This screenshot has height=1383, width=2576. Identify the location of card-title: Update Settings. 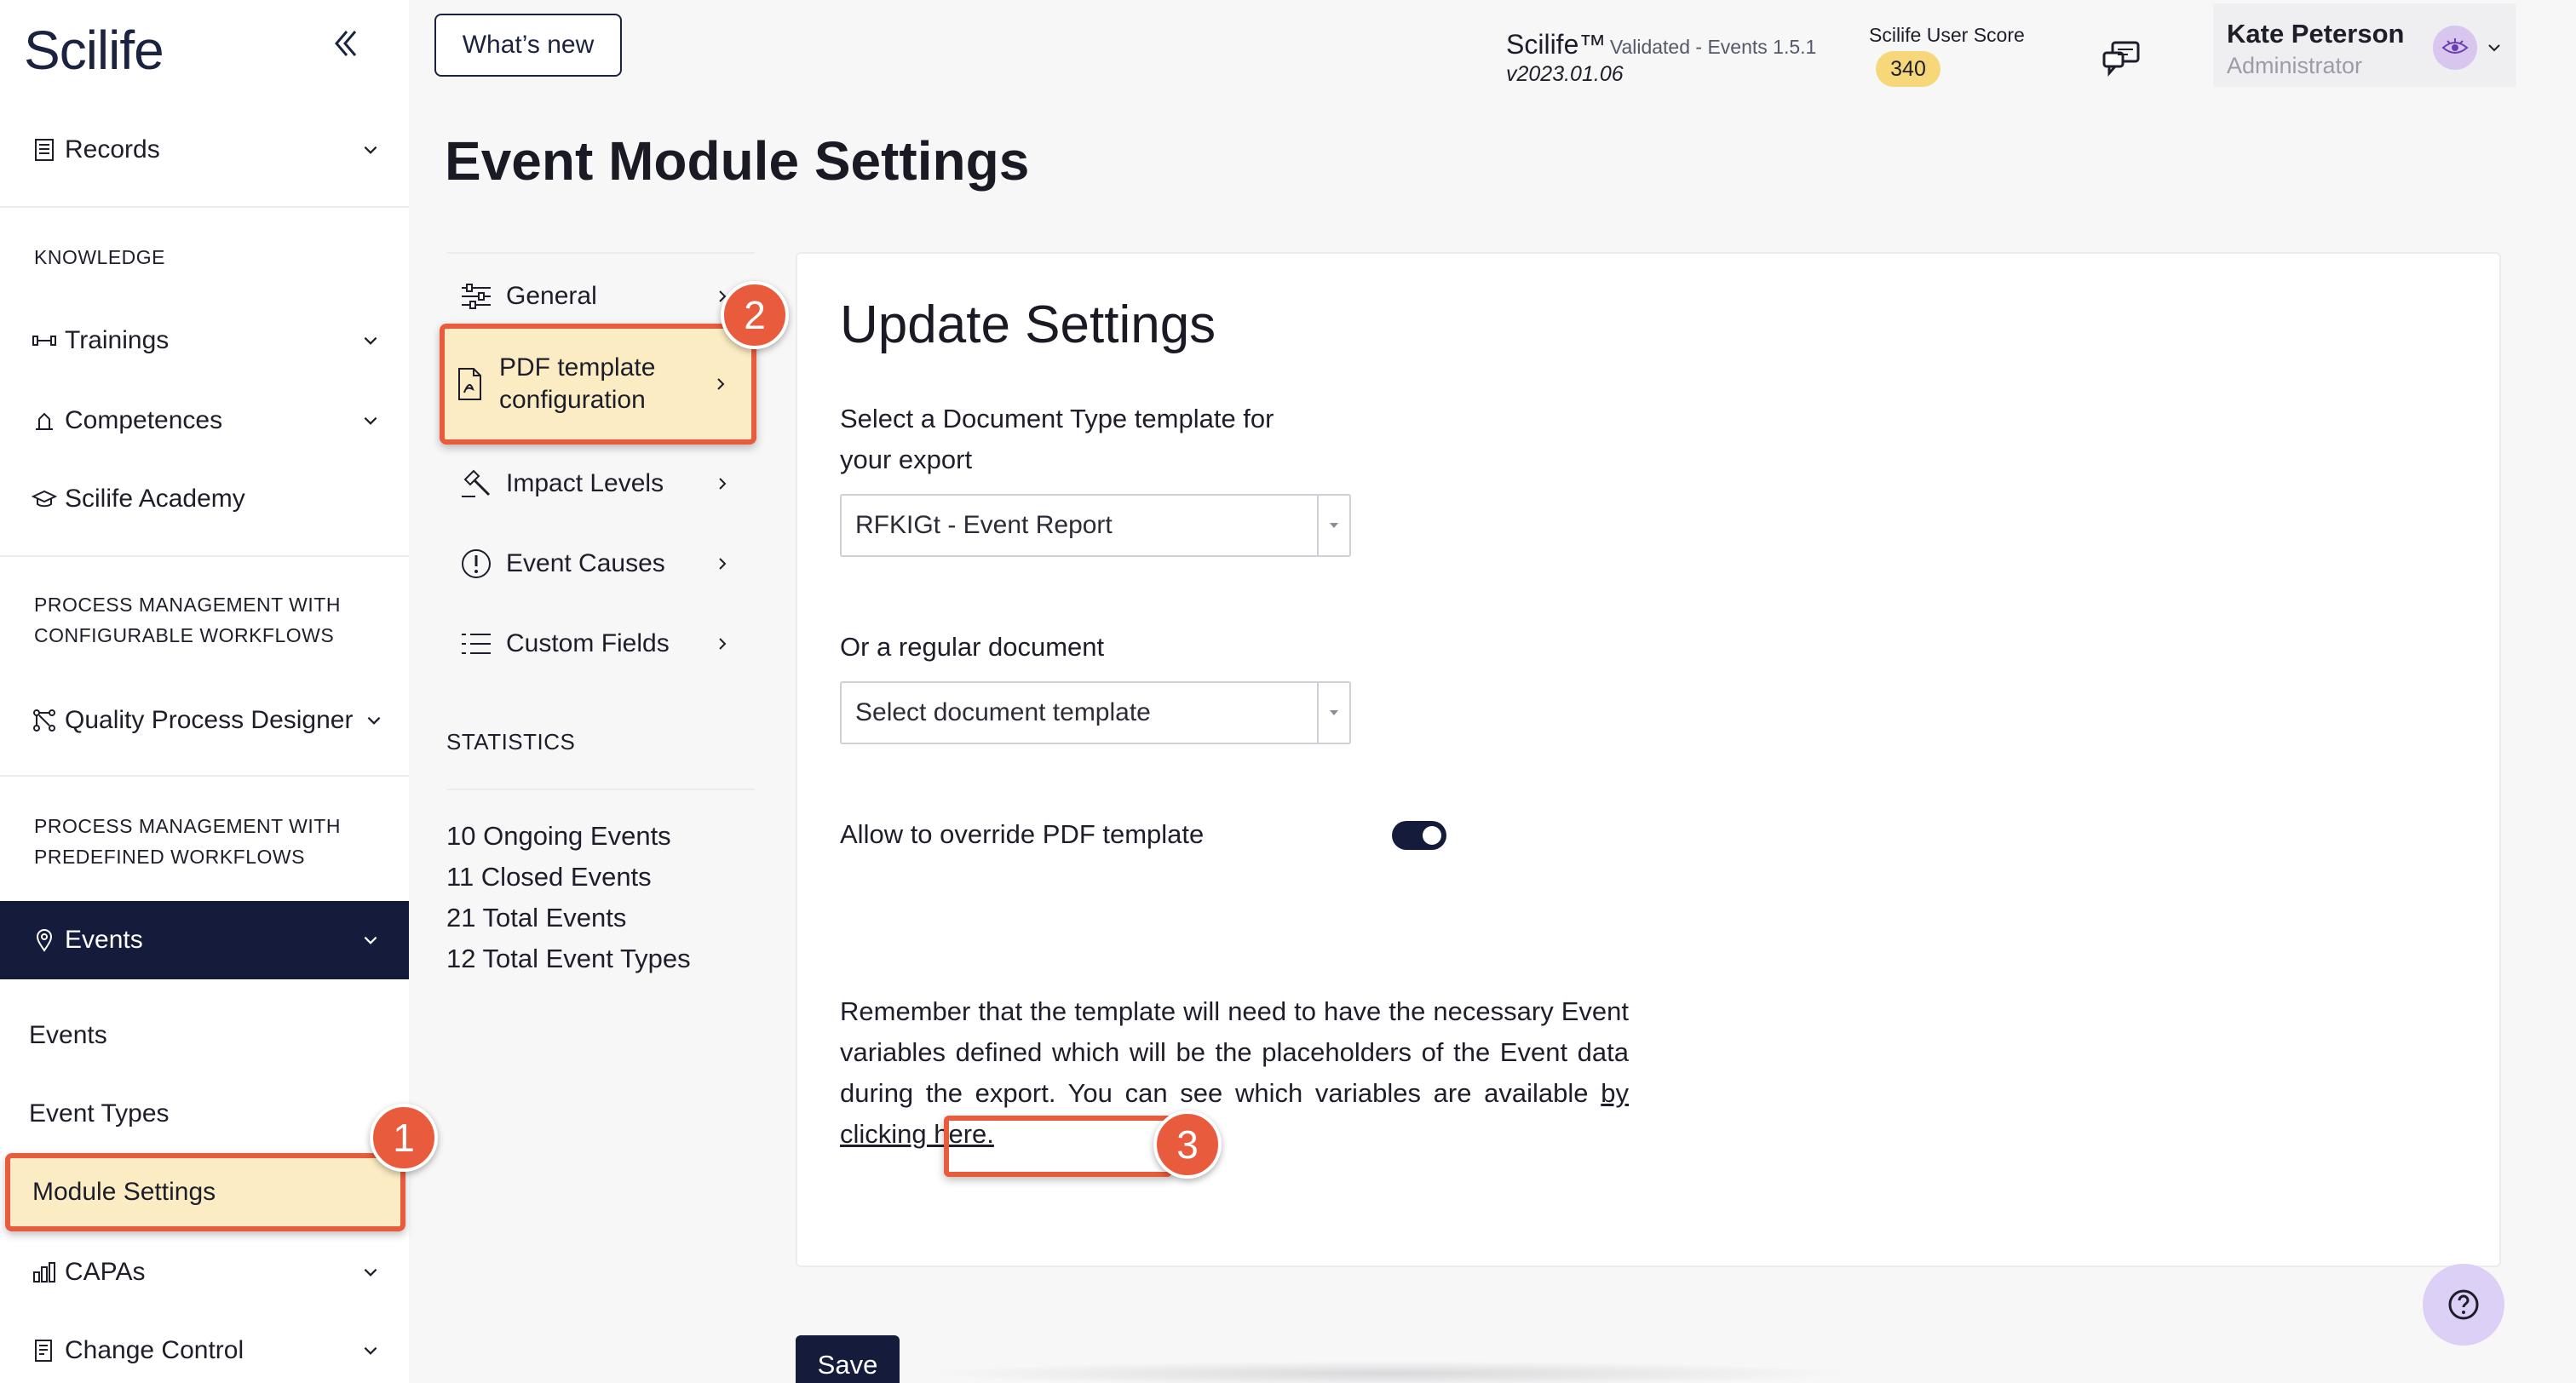
(1028, 325).